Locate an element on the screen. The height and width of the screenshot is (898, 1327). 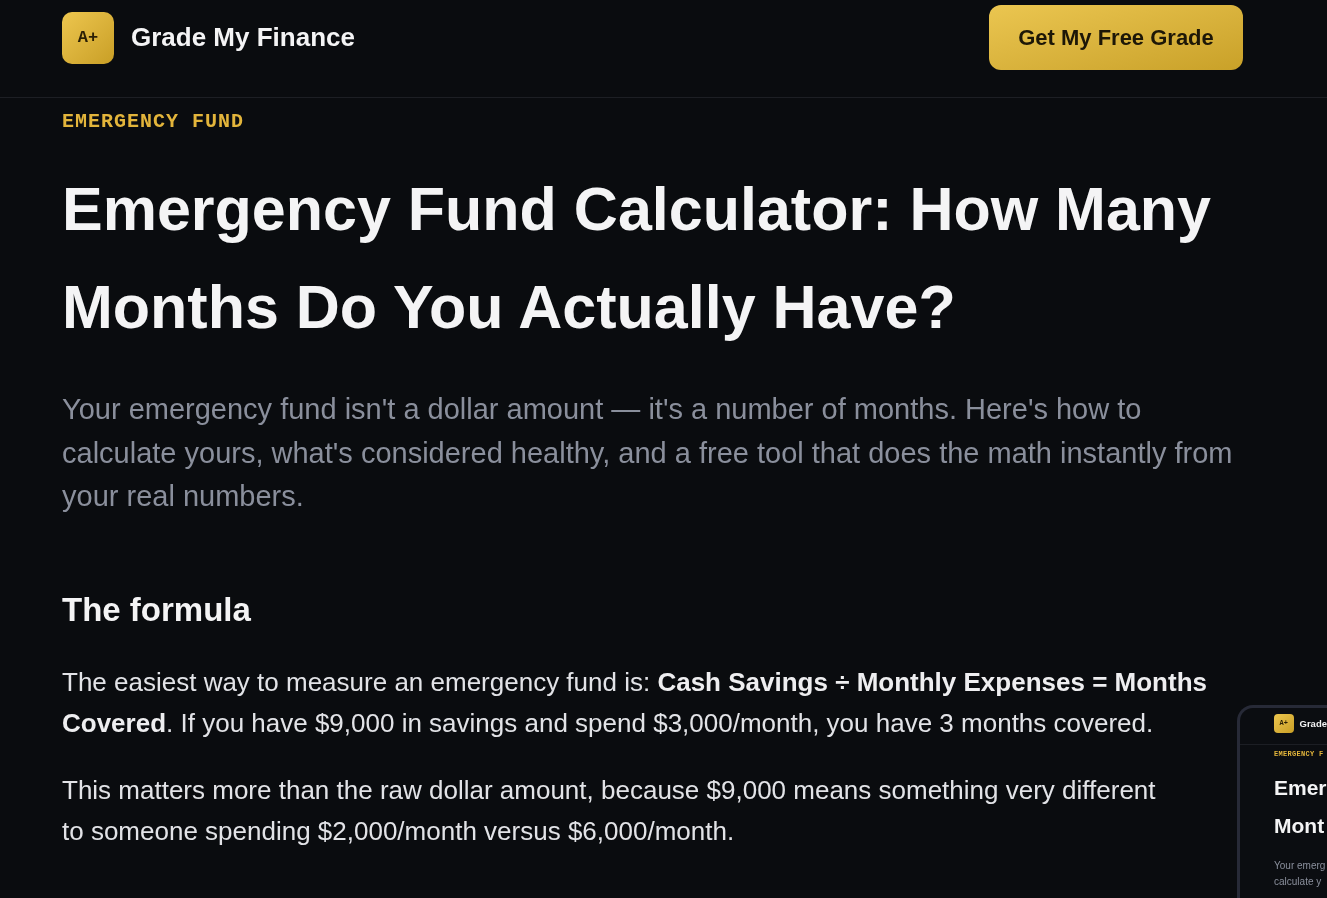
preview-title-line: Emer is located at coordinates (1300, 788).